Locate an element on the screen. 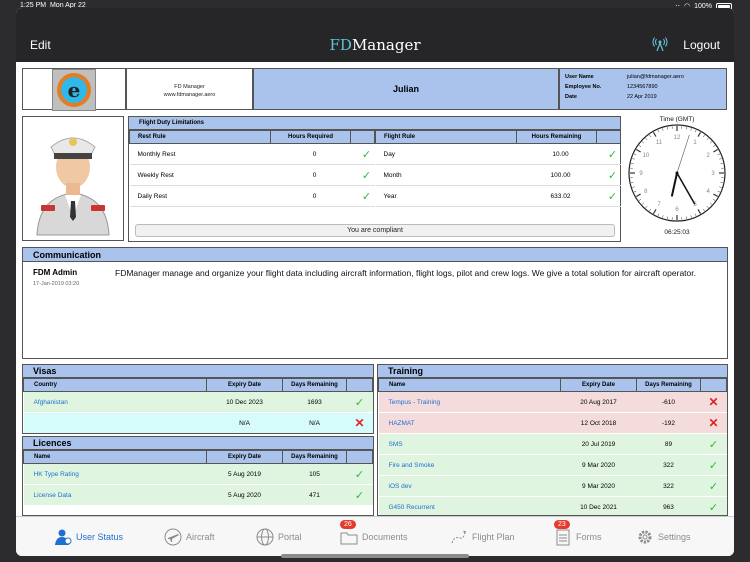 The image size is (750, 562). cross-icon: ✕ is located at coordinates (713, 402).